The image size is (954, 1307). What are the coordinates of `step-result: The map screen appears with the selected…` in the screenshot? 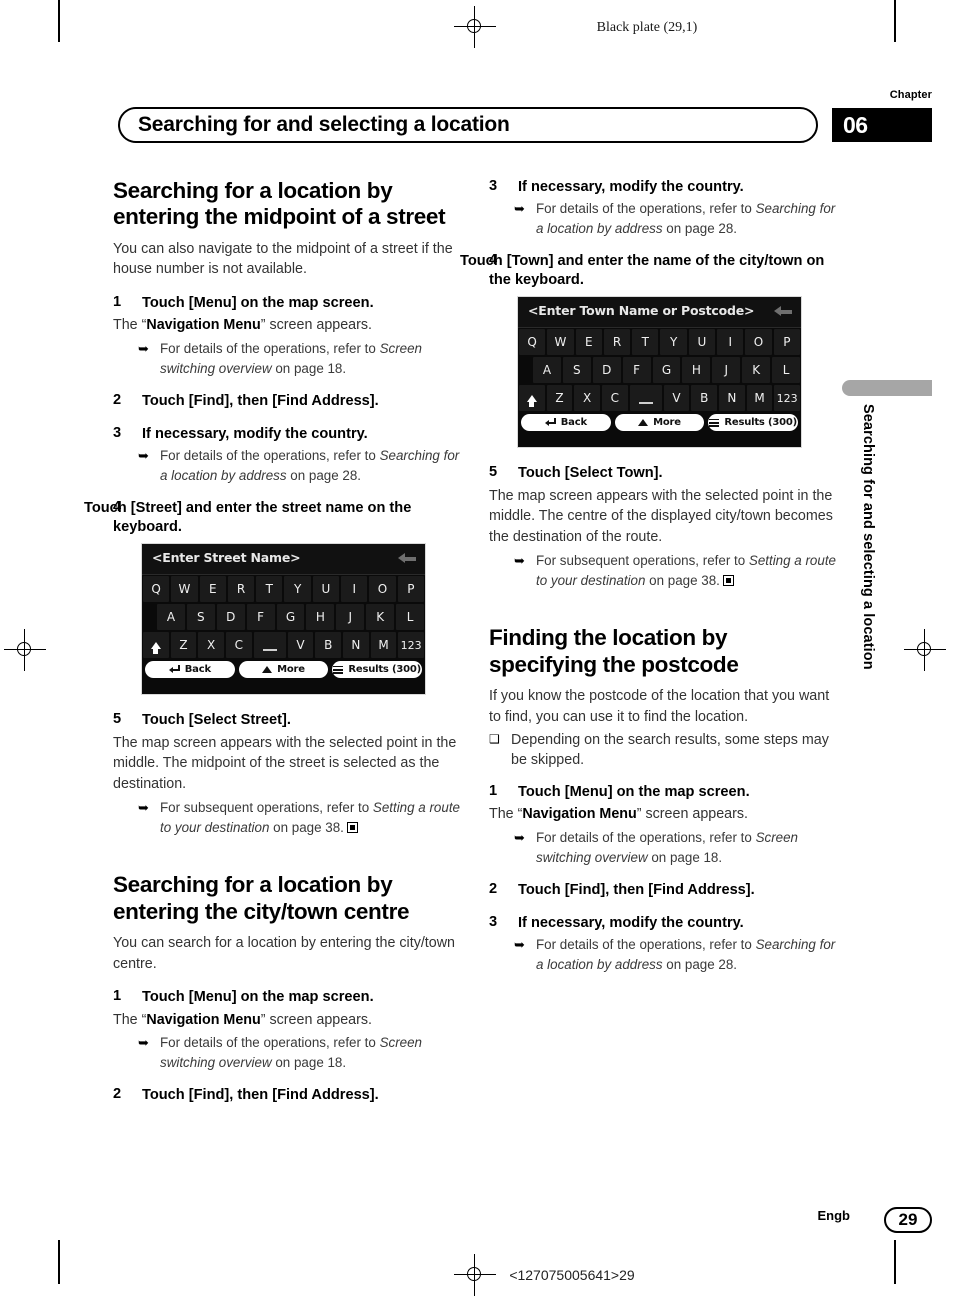 It's located at (285, 763).